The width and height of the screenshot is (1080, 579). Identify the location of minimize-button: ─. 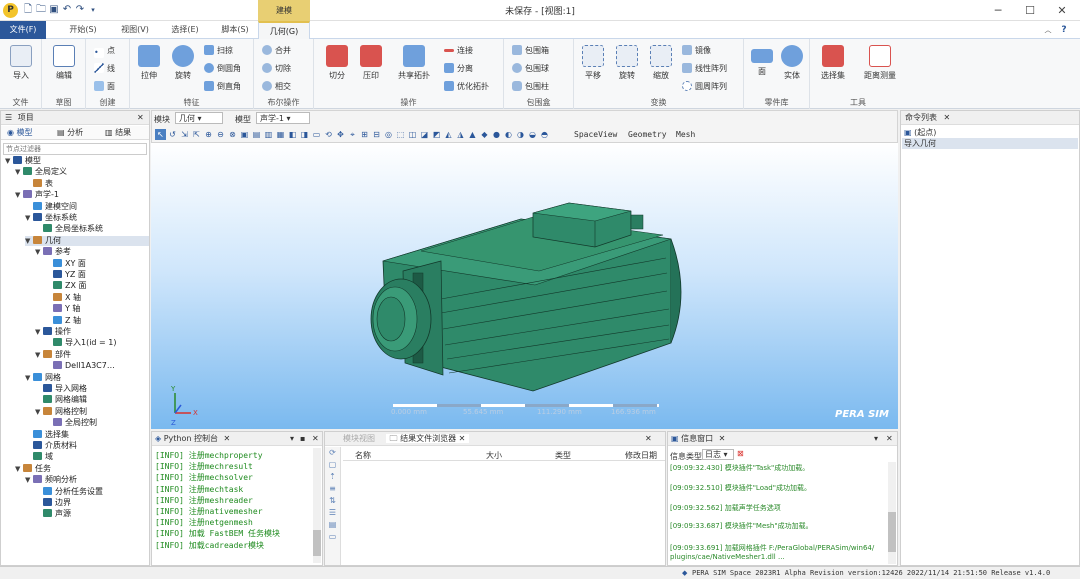
(998, 10).